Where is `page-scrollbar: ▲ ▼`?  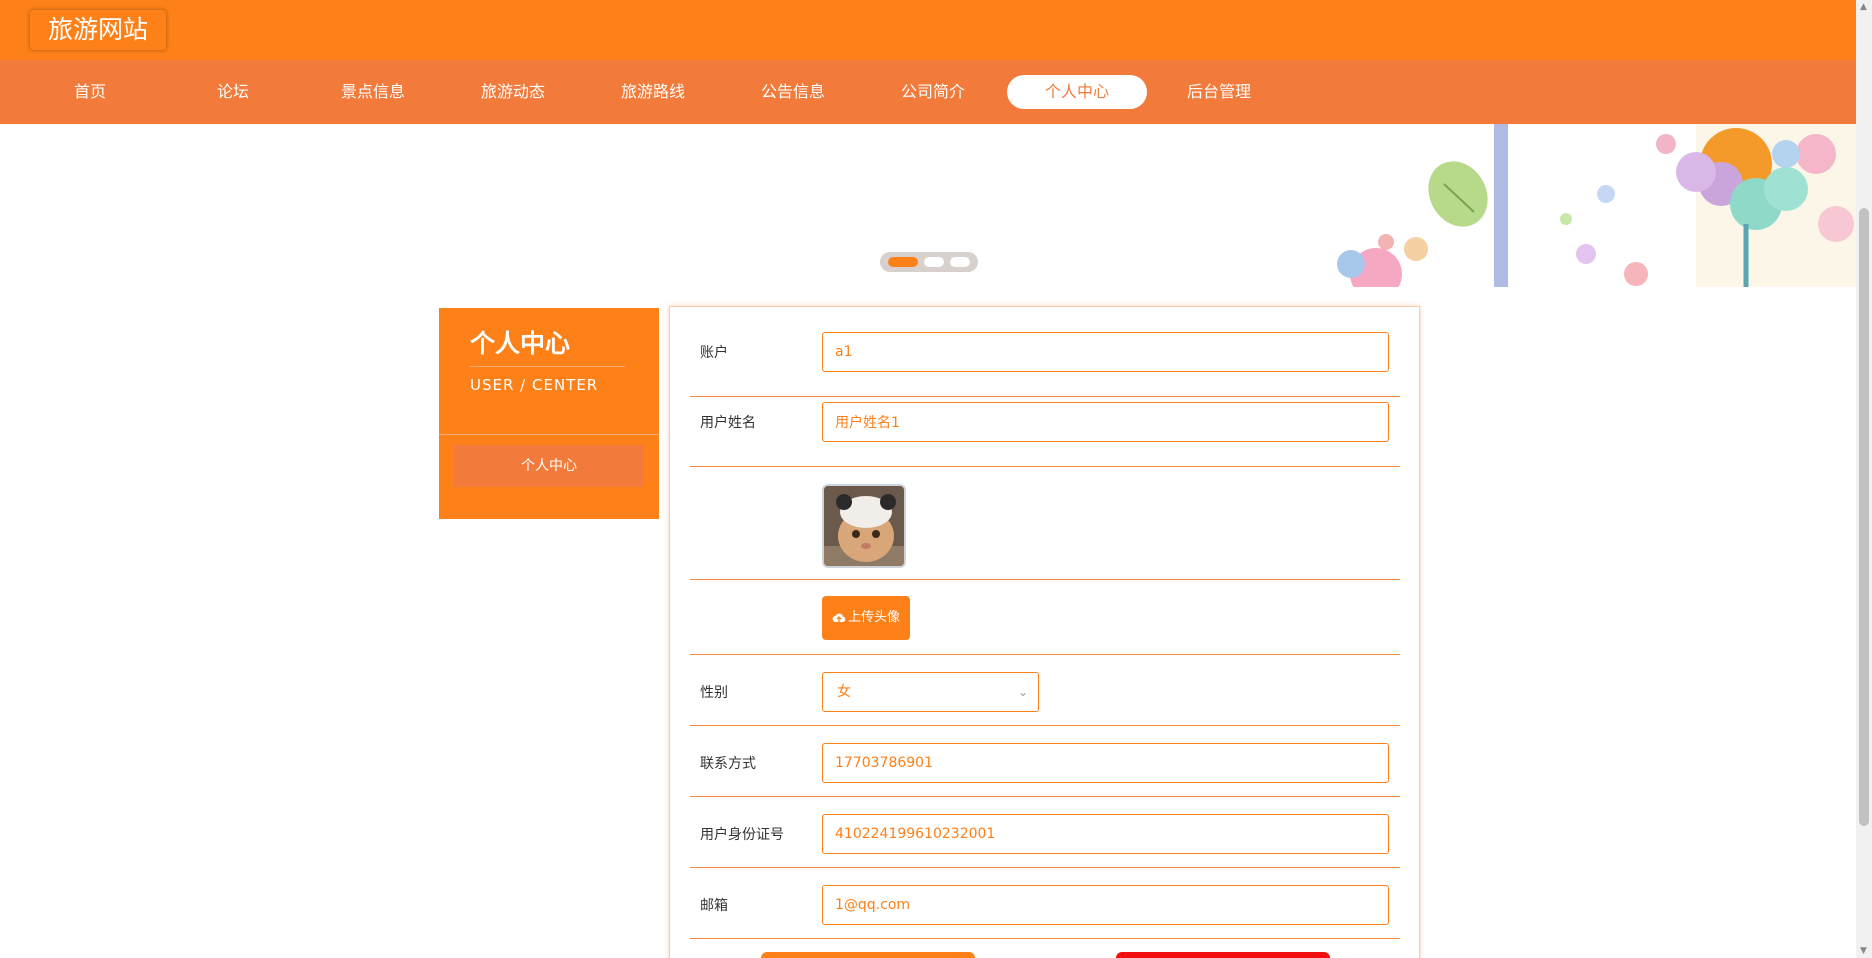
page-scrollbar: ▲ ▼ is located at coordinates (1864, 479).